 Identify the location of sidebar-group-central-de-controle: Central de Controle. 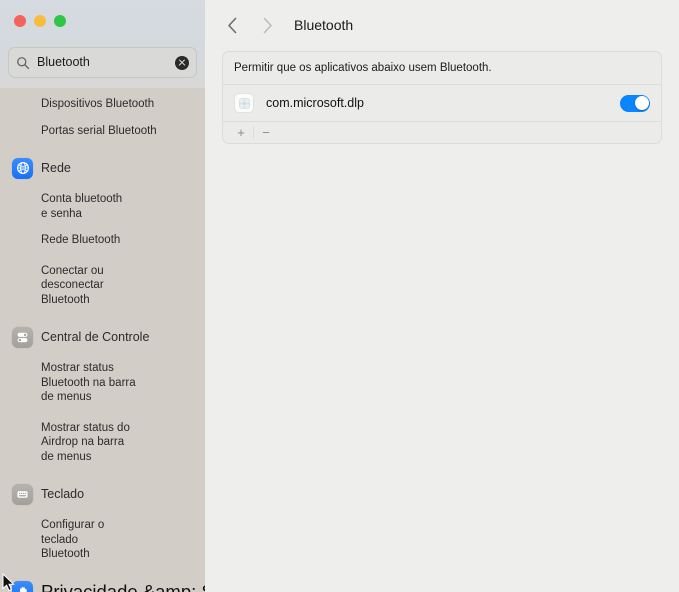
(102, 337).